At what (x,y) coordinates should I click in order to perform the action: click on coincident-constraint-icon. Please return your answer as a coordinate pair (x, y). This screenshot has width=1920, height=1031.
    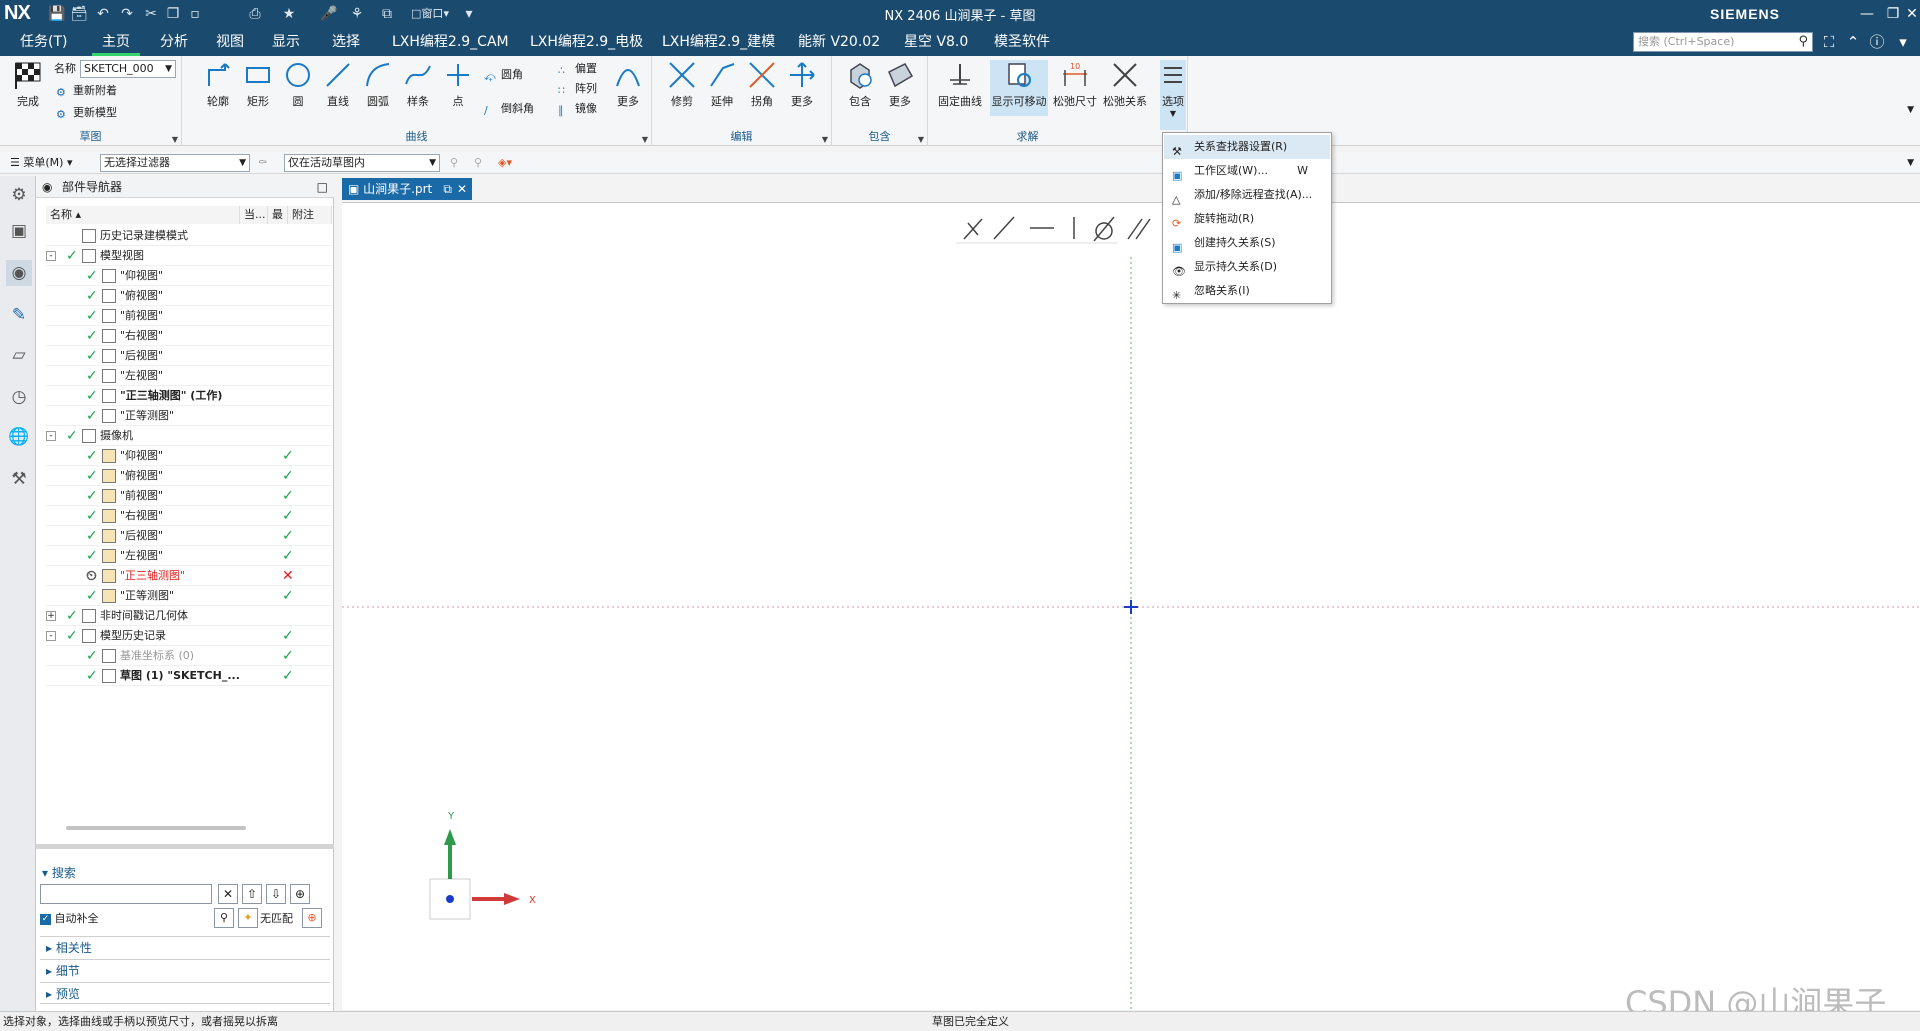
    Looking at the image, I should click on (973, 229).